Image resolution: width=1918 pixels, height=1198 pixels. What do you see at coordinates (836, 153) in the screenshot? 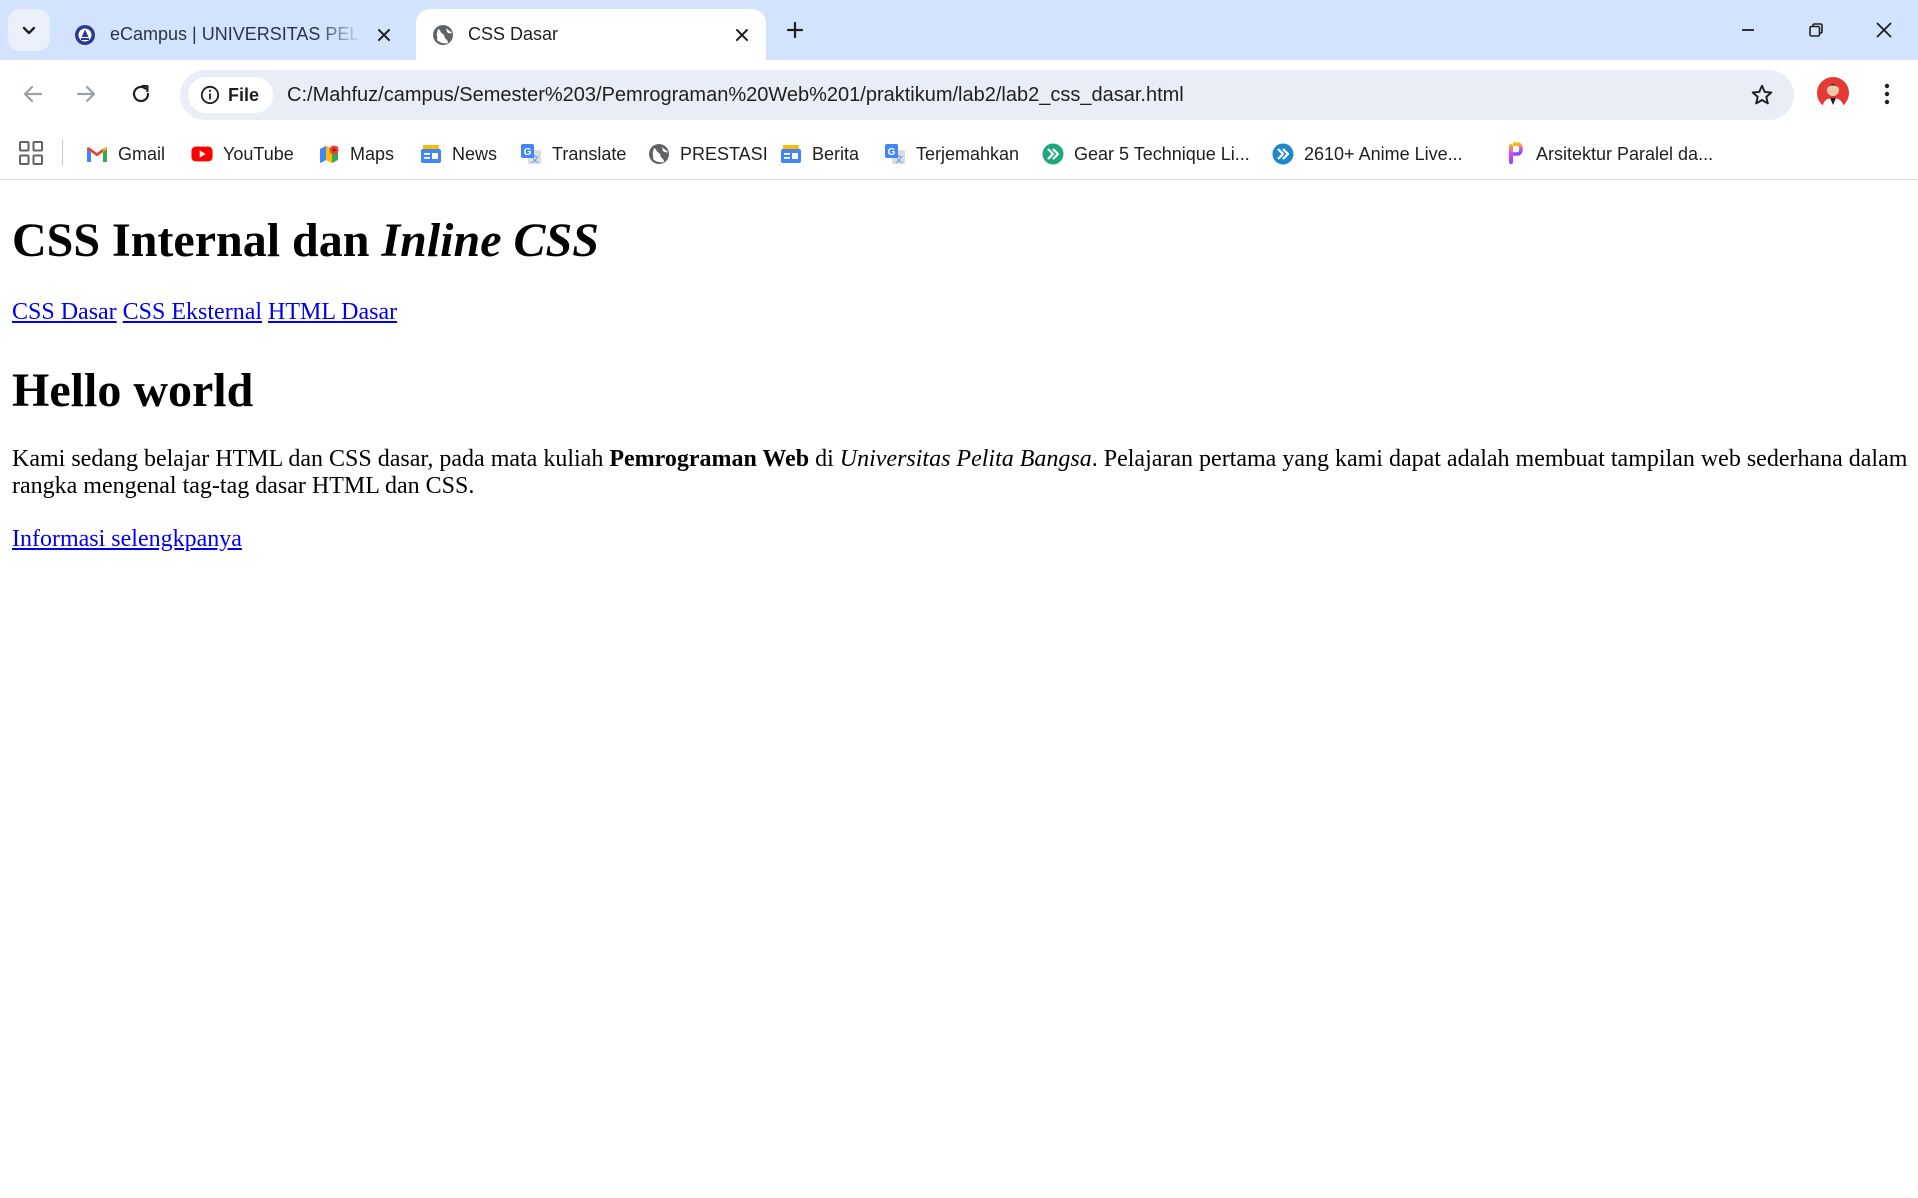
I see `bookmark-label: Berita` at bounding box center [836, 153].